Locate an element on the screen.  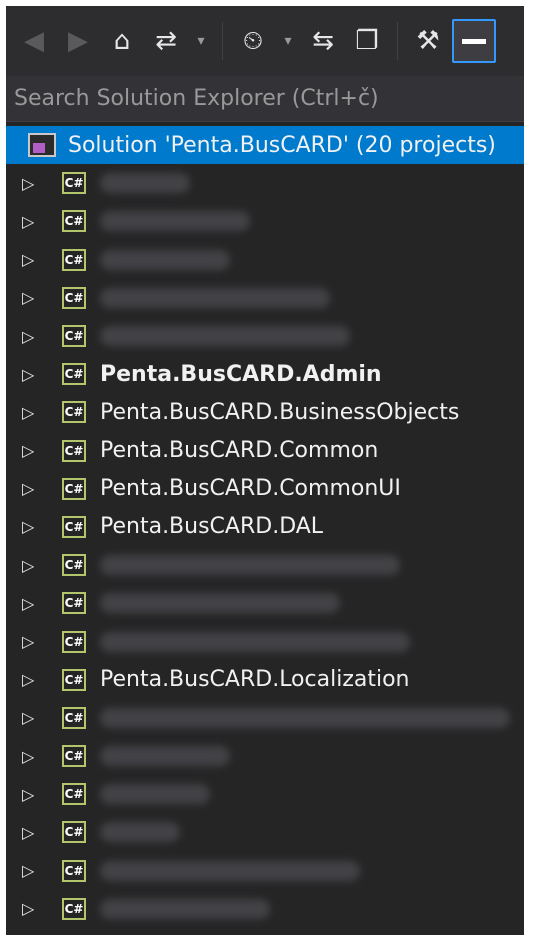
pending-changes-dropdown: ▾ is located at coordinates (288, 41).